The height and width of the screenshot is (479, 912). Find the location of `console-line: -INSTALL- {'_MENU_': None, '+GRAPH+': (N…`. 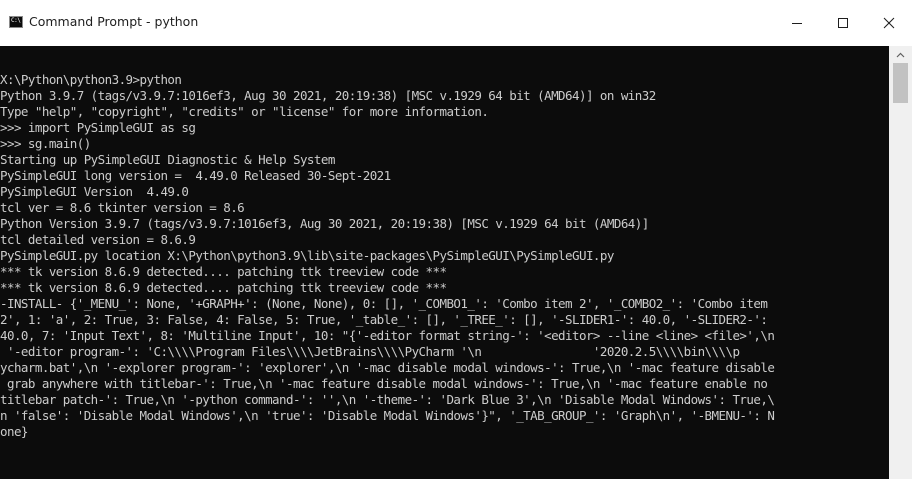

console-line: -INSTALL- {'_MENU_': None, '+GRAPH+': (N… is located at coordinates (384, 303).